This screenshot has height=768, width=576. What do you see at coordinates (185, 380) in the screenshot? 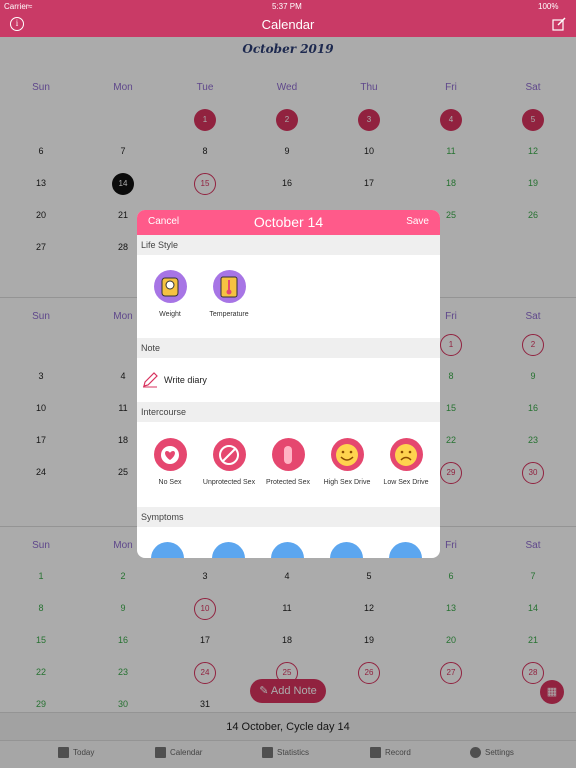
I see `note-text: Write diary` at bounding box center [185, 380].